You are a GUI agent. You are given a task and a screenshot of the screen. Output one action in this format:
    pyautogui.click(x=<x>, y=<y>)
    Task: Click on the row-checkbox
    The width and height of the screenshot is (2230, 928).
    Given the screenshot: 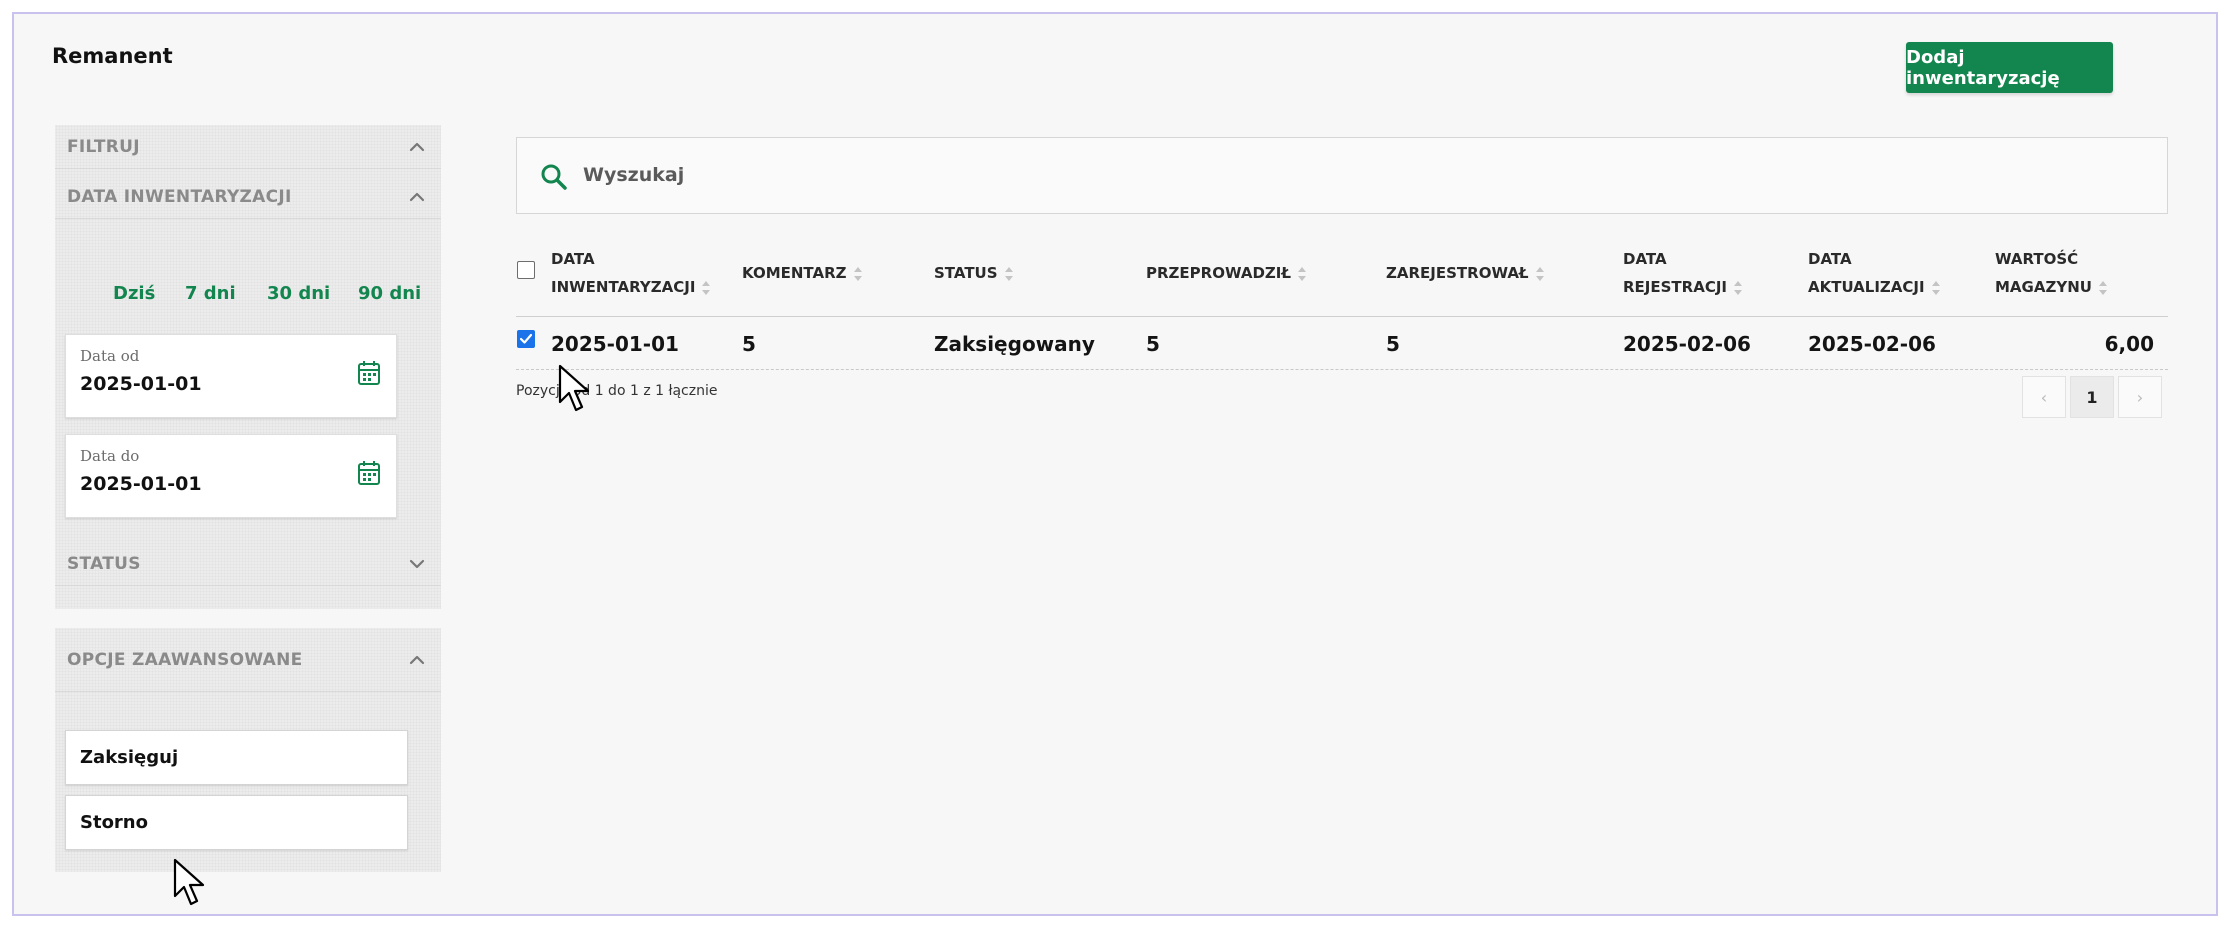 What is the action you would take?
    pyautogui.click(x=526, y=339)
    